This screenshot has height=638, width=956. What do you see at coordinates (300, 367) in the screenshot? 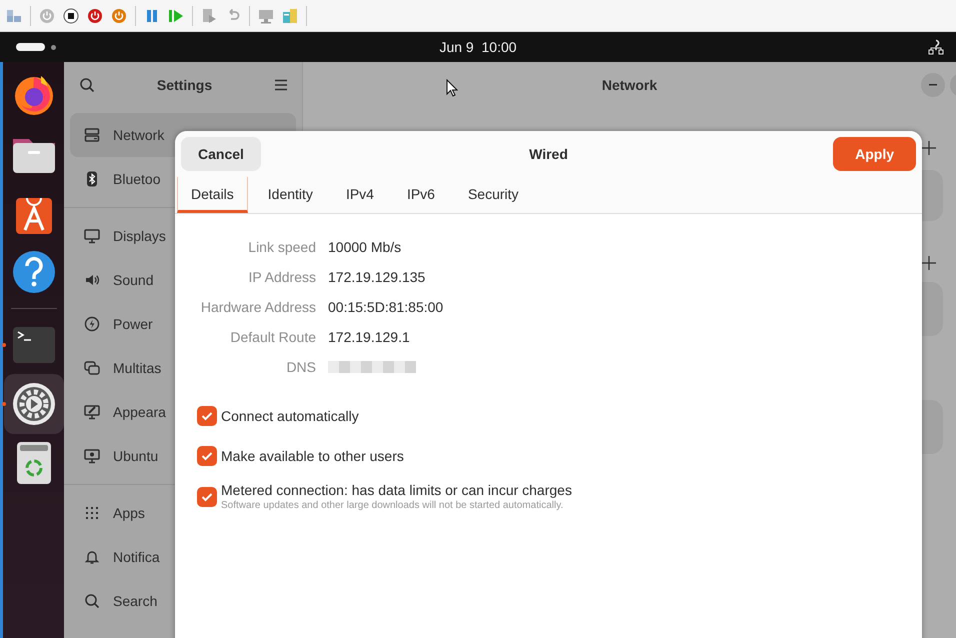
I see `field-label: DNS` at bounding box center [300, 367].